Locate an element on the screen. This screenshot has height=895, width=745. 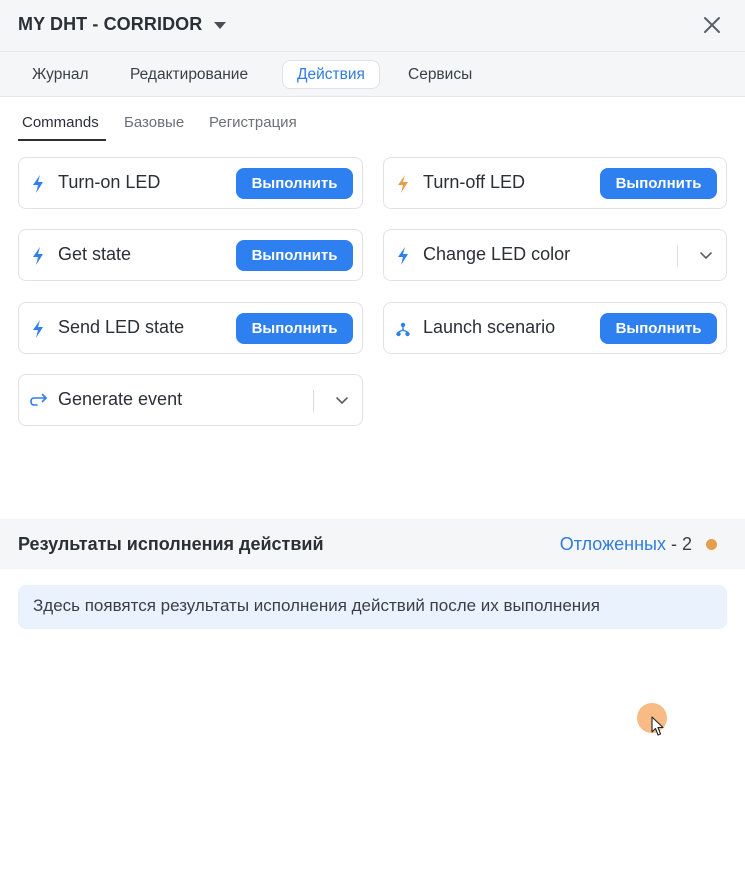
command-label: Get state is located at coordinates (95, 254).